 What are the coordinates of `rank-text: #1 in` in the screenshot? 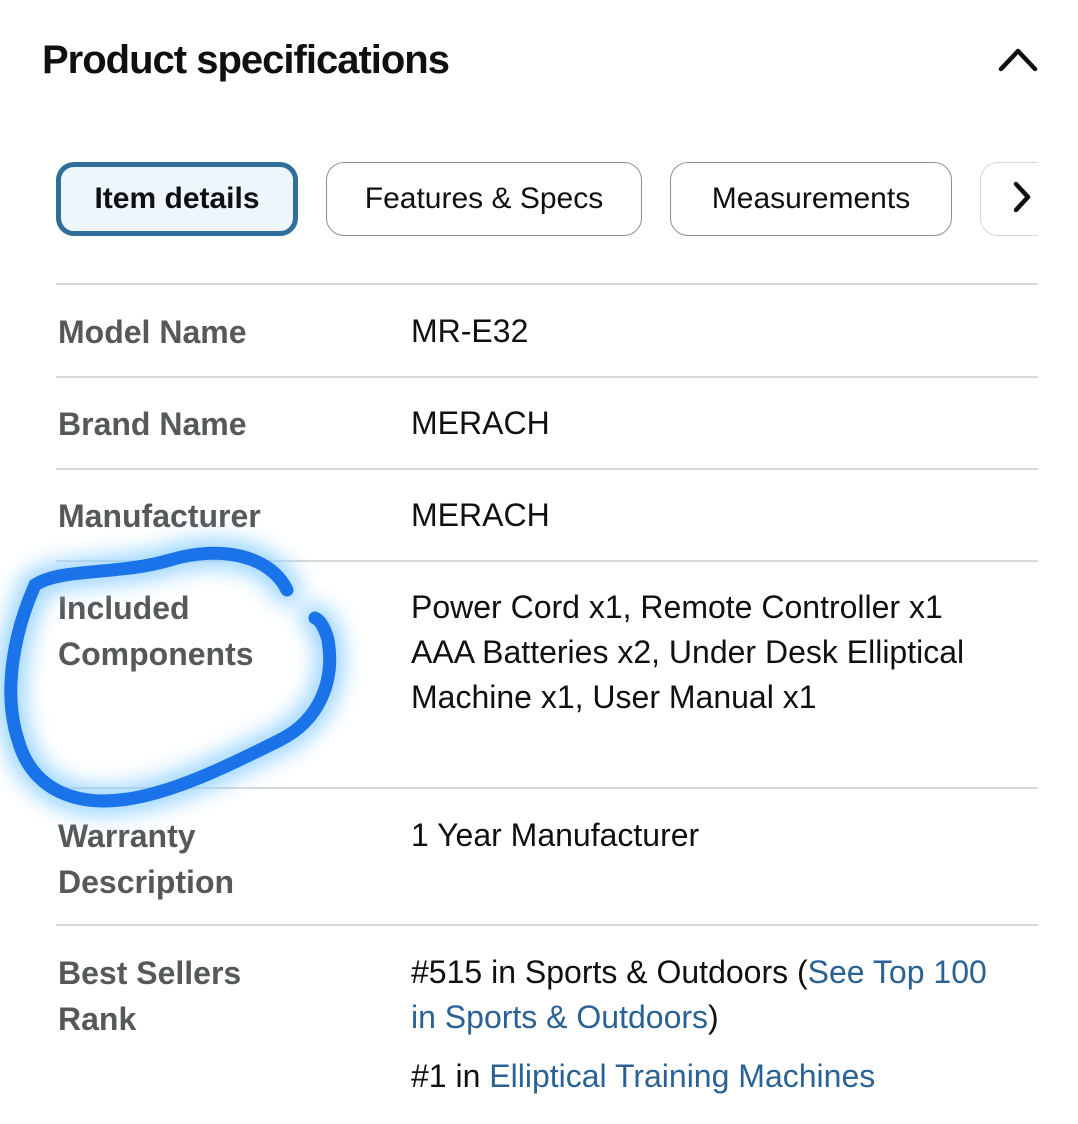 It's located at (450, 1076).